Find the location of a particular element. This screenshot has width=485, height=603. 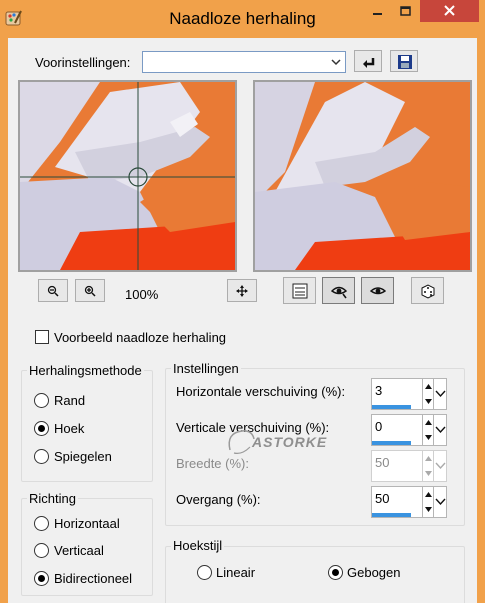

zoom-out-icon is located at coordinates (53, 291).